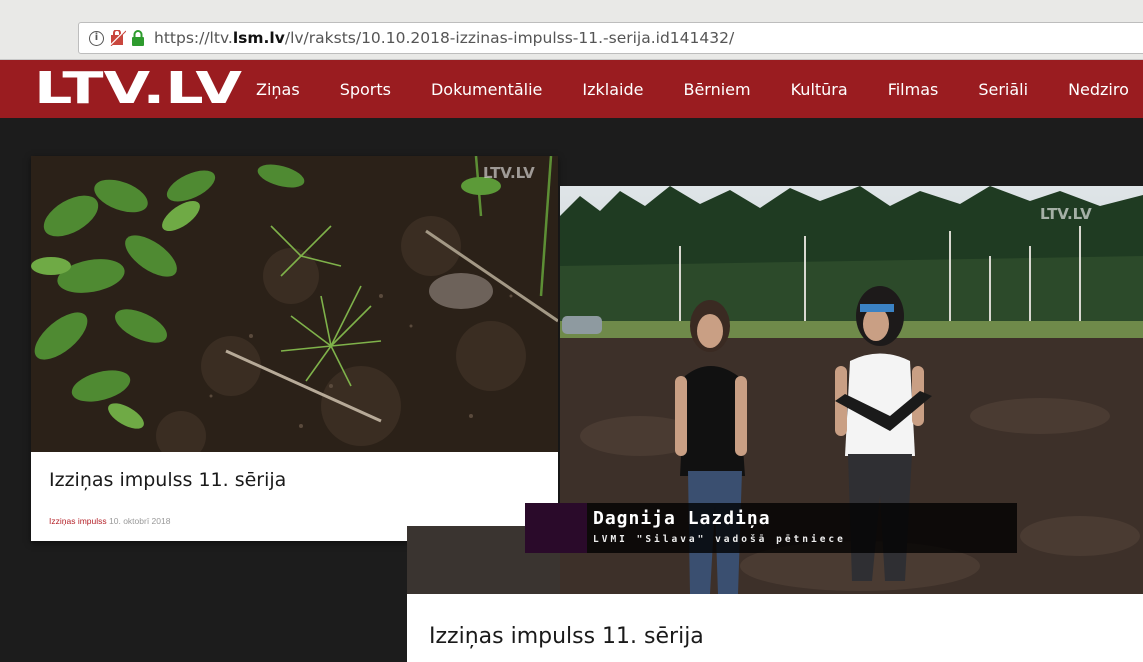 The height and width of the screenshot is (662, 1143). Describe the element at coordinates (1098, 89) in the screenshot. I see `nav-item-nedzirdigajiem: Nedziro` at that location.